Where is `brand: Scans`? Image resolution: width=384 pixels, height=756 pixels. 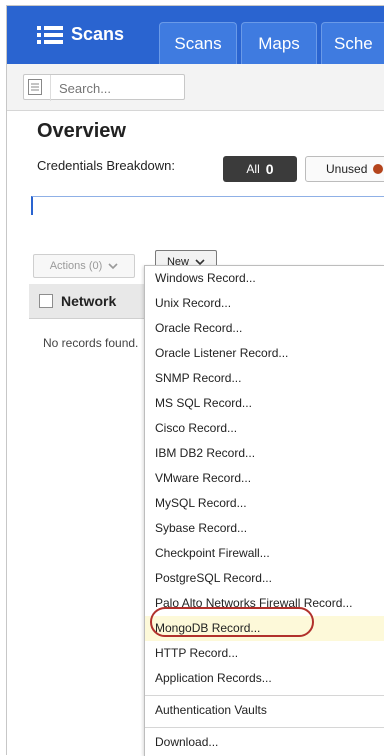
brand: Scans is located at coordinates (80, 34).